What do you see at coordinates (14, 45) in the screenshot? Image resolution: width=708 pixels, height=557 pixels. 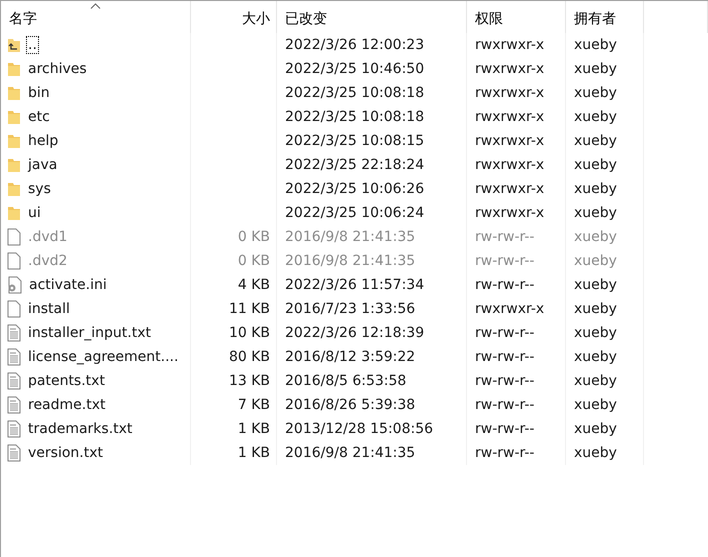 I see `parent-folder-icon` at bounding box center [14, 45].